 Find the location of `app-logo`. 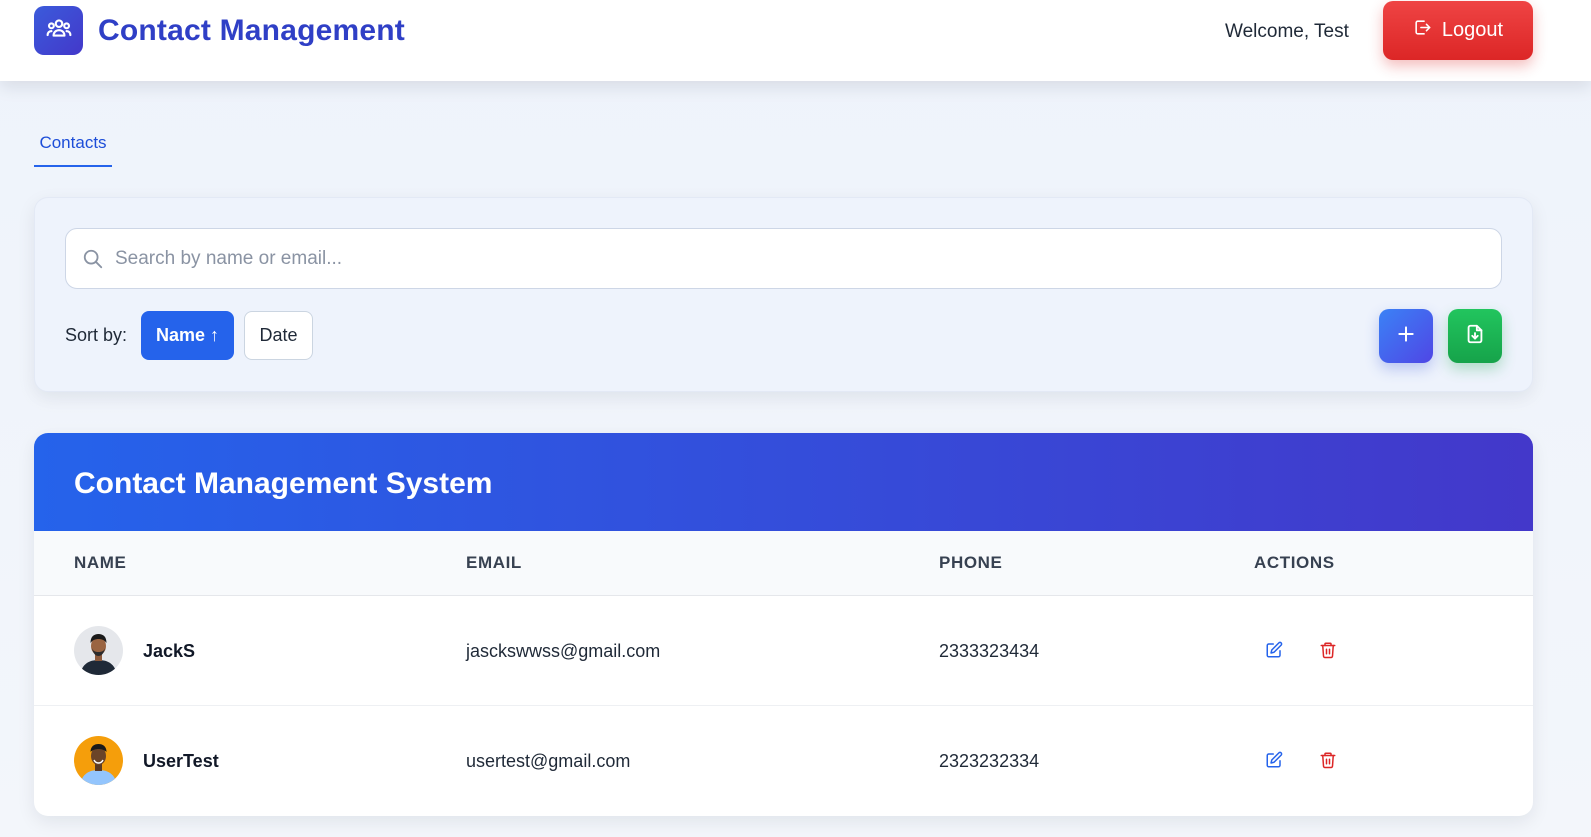

app-logo is located at coordinates (58, 30).